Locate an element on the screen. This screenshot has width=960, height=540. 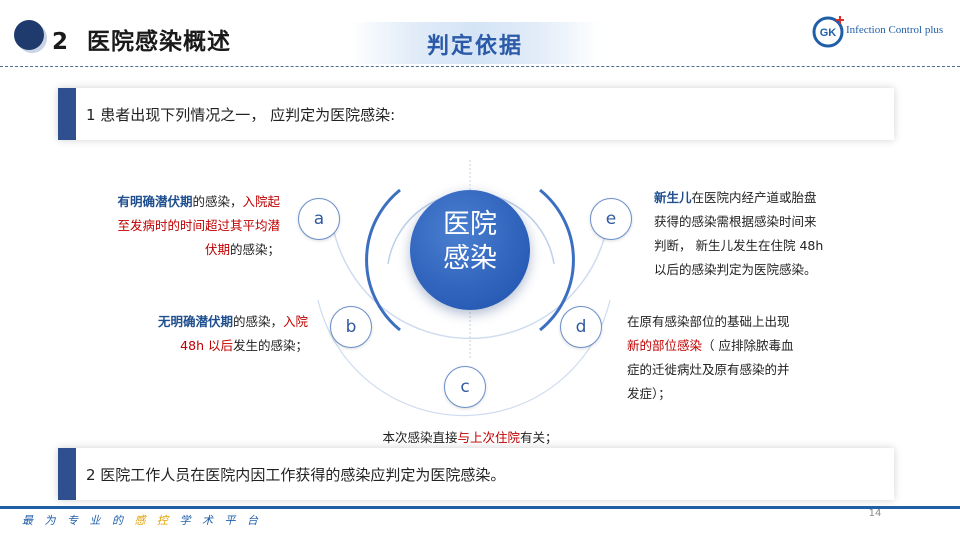
criterion-a-highlight3: 伏期 is located at coordinates (217, 249).